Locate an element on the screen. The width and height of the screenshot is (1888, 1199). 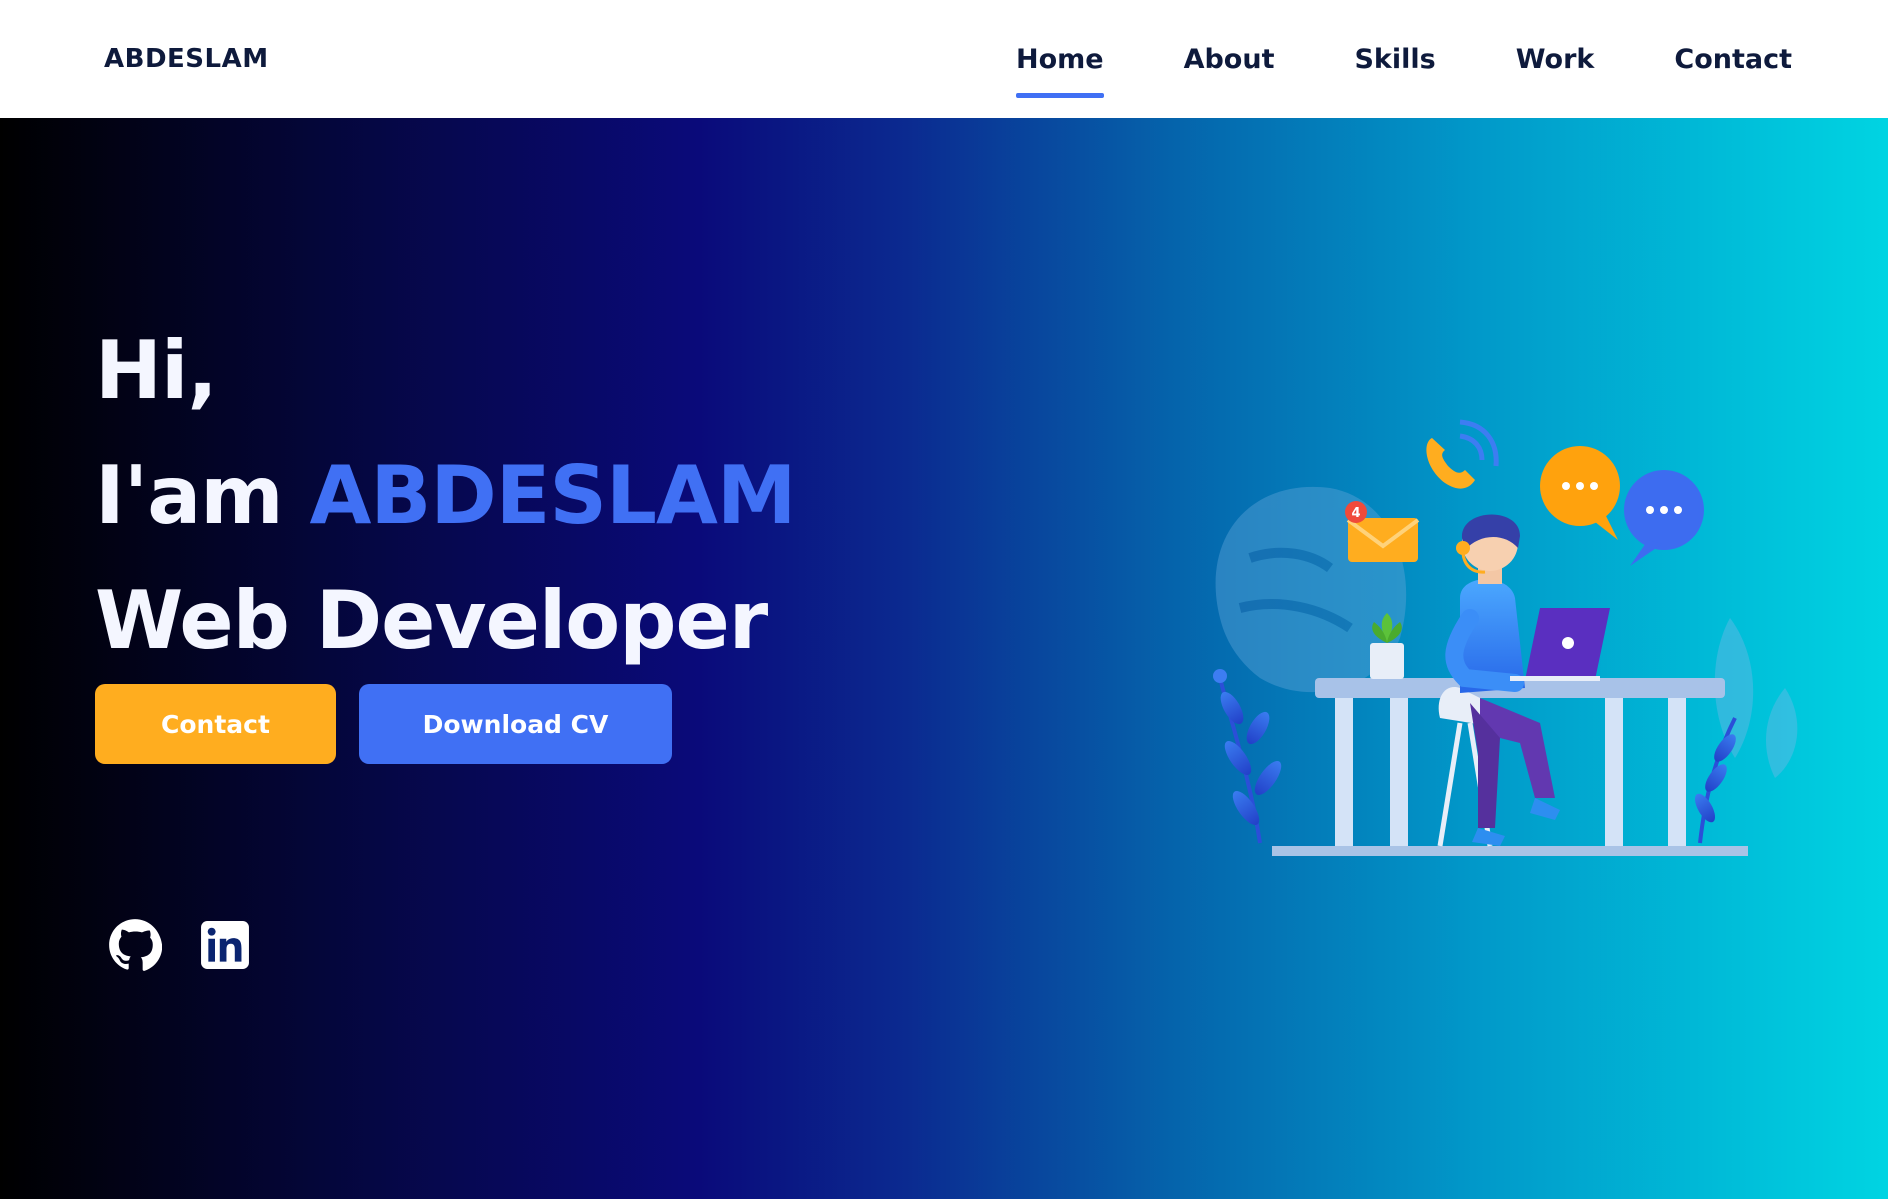
email-icon: 4 is located at coordinates (1382, 531).